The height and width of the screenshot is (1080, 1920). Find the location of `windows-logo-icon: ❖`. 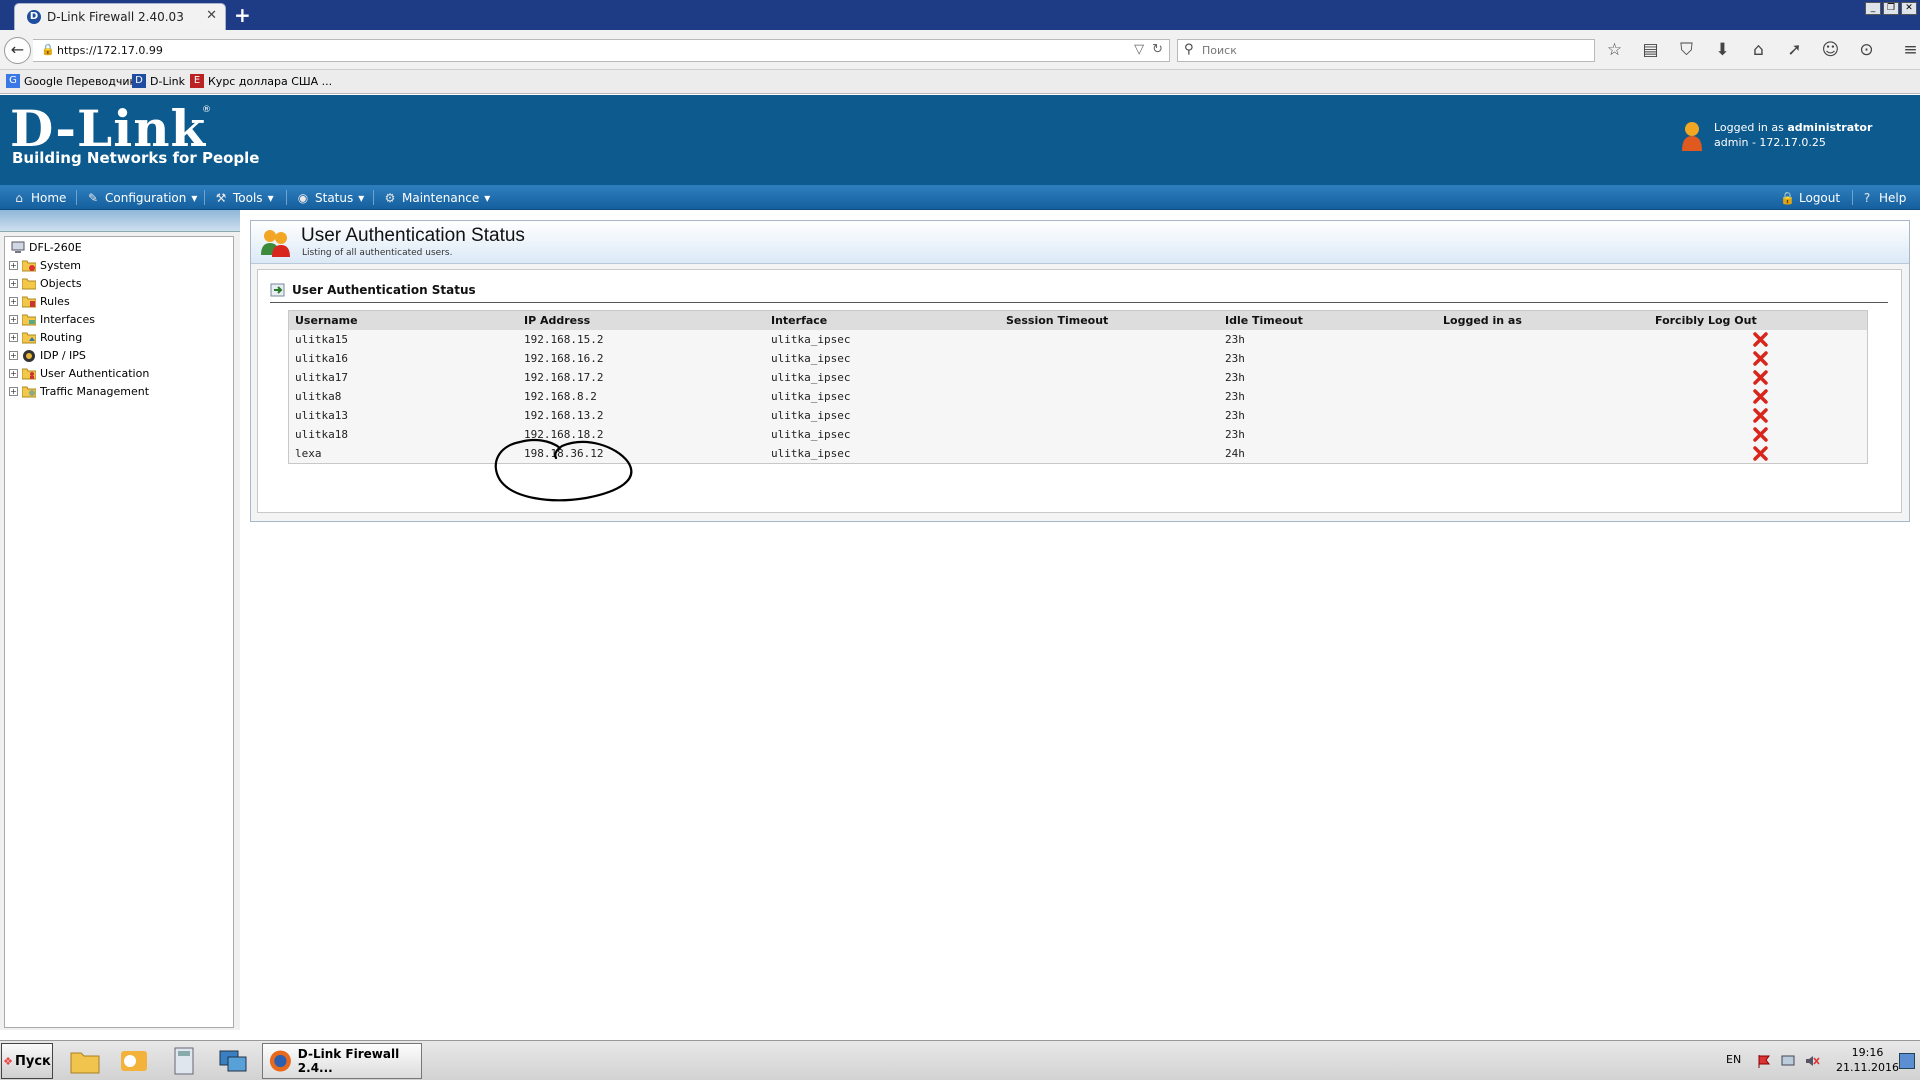

windows-logo-icon: ❖ is located at coordinates (8, 1061).